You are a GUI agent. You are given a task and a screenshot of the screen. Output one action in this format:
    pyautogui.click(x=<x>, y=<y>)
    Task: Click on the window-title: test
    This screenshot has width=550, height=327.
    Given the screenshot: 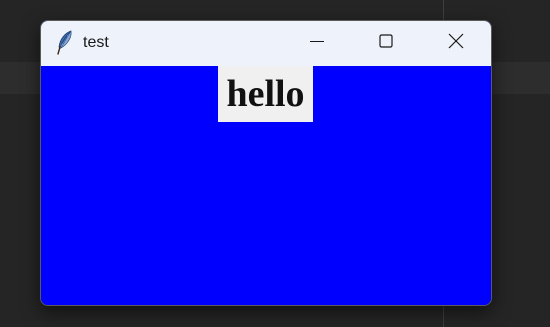 What is the action you would take?
    pyautogui.click(x=96, y=42)
    